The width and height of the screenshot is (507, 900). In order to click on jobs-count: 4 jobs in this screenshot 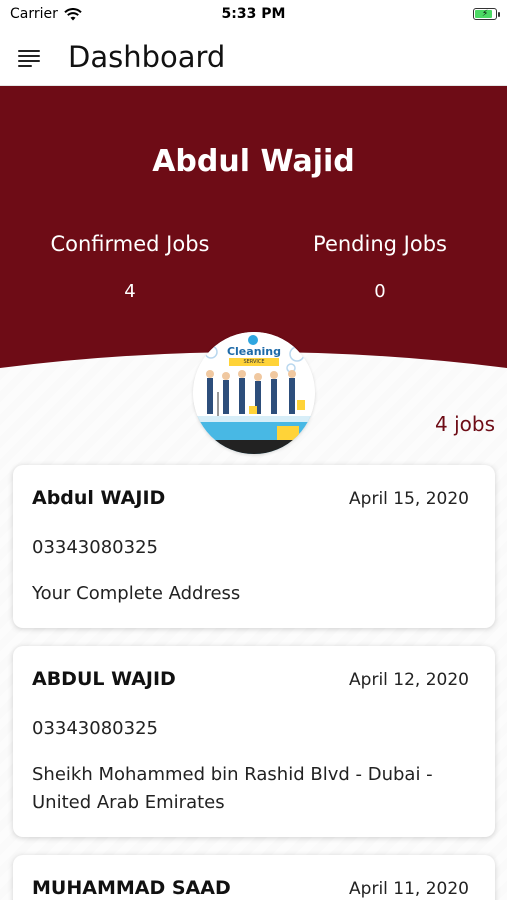, I will do `click(465, 424)`.